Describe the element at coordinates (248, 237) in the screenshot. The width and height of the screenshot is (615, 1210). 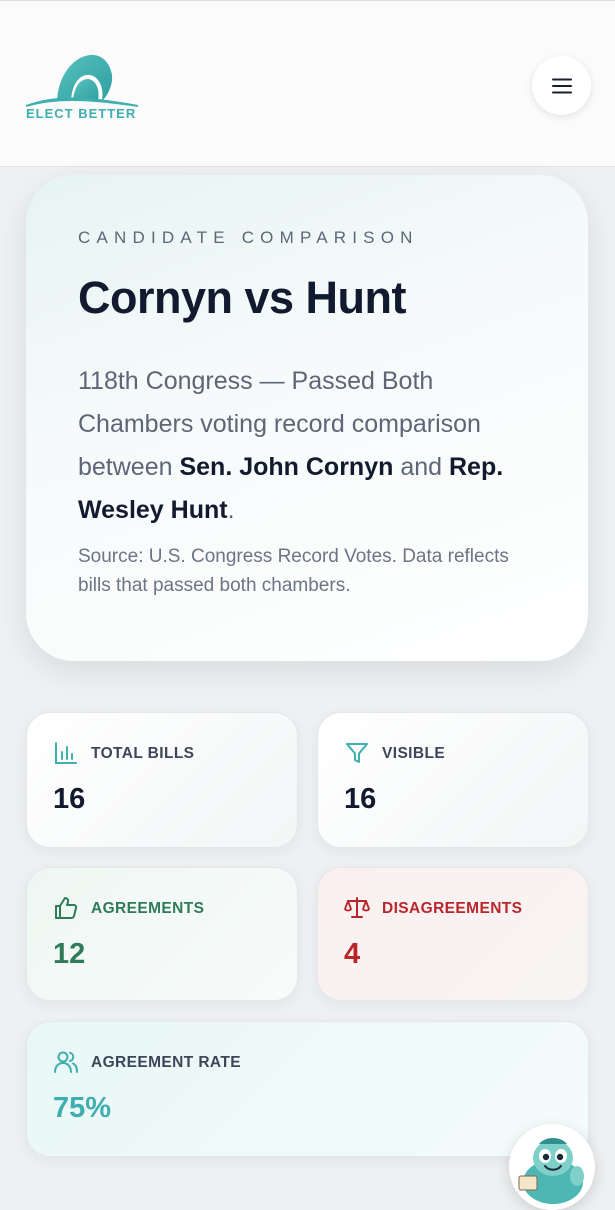
I see `eyebrow-label: CANDIDATE COMPARISON` at that location.